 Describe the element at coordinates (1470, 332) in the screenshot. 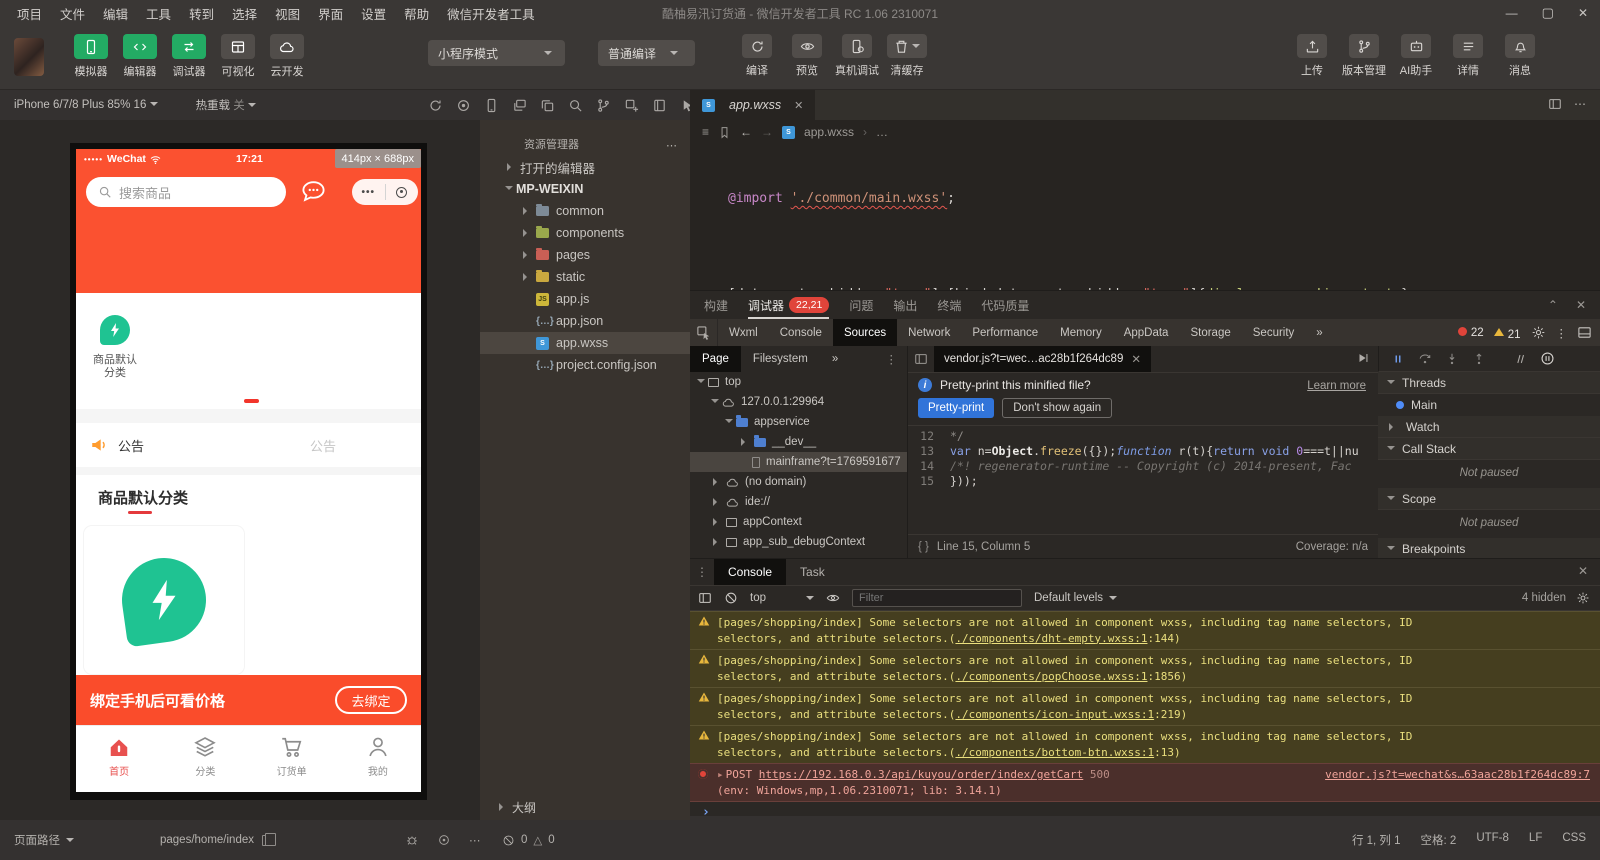

I see `error-count: 22` at that location.